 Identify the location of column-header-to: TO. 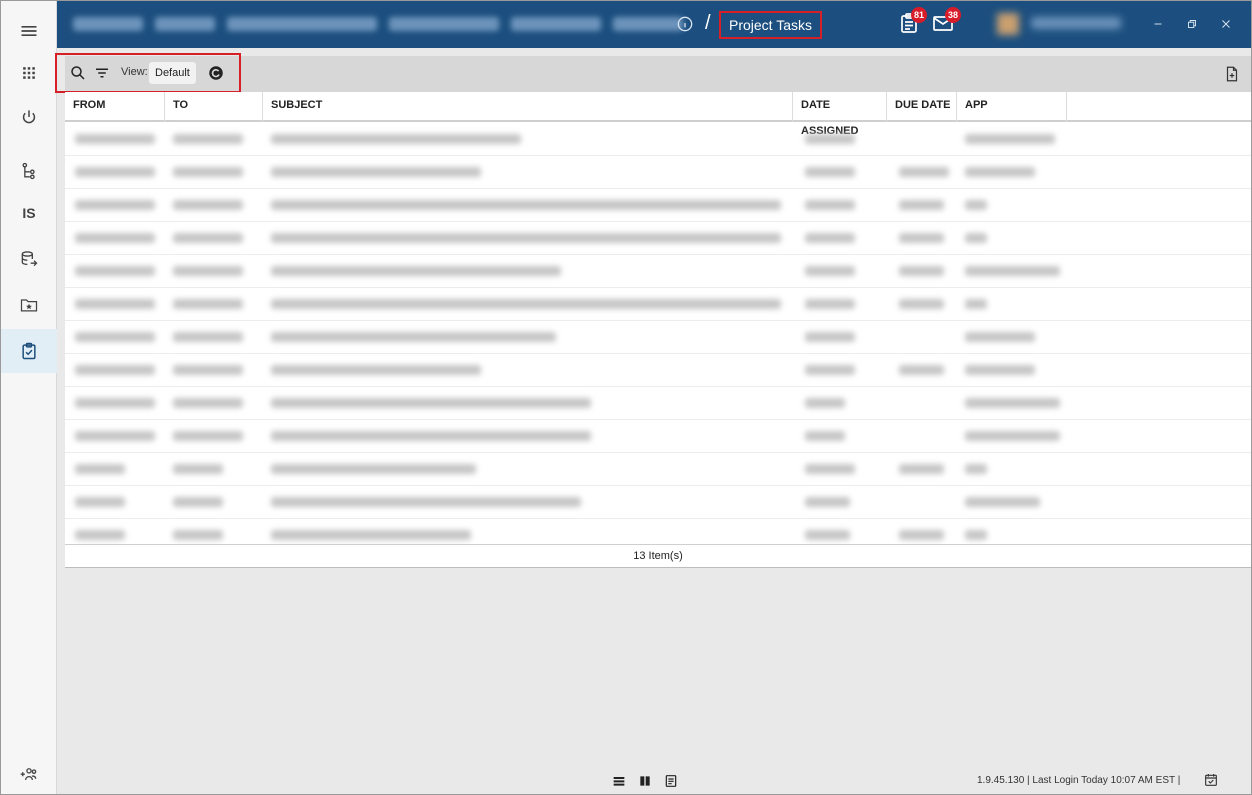
(214, 107).